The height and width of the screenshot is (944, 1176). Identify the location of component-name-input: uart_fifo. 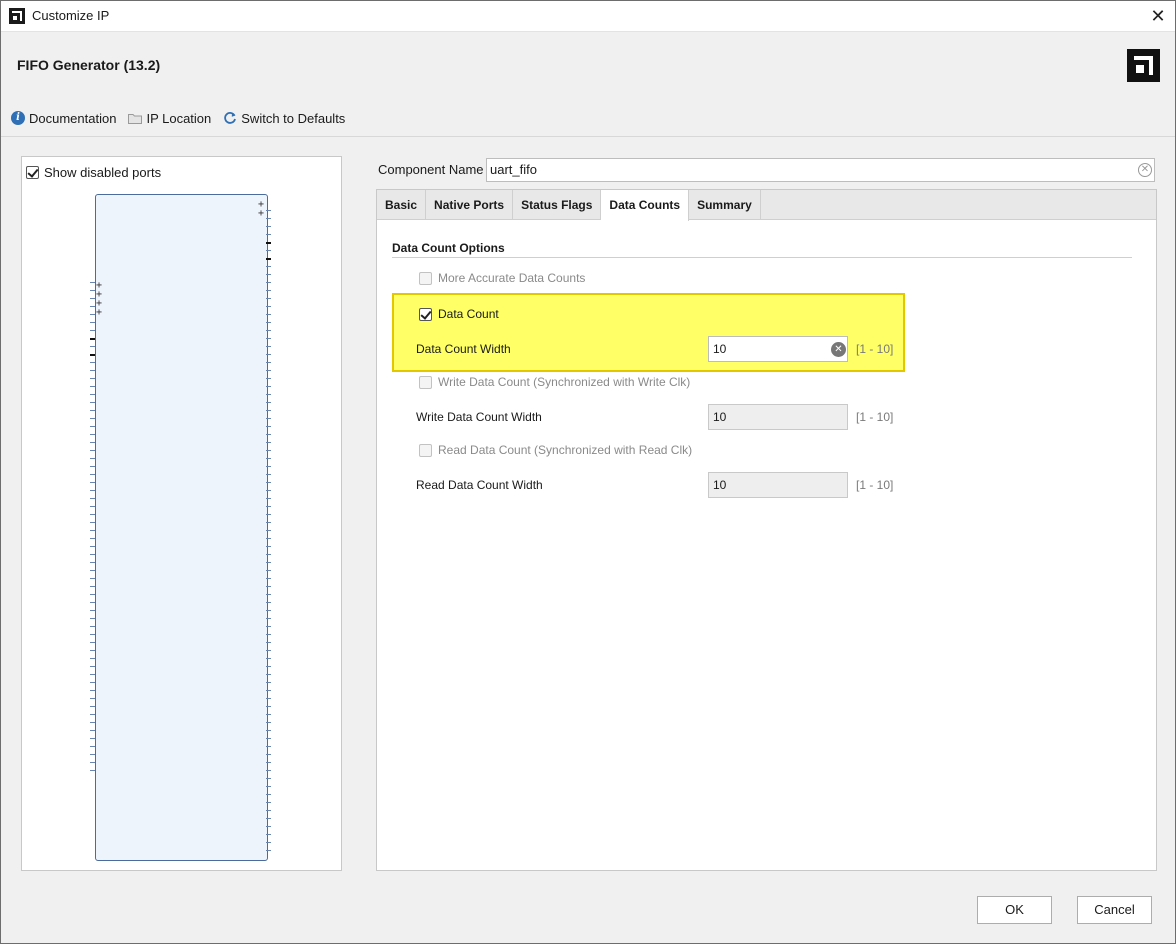
(820, 170).